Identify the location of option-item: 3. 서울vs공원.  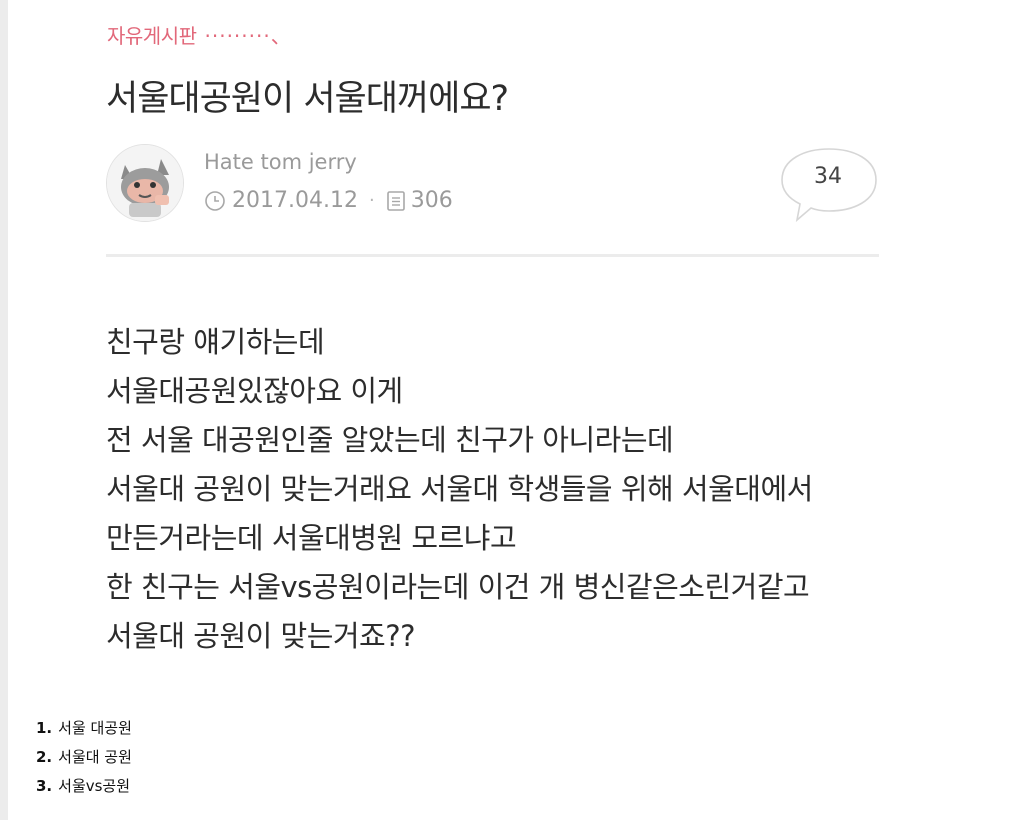
(84, 786).